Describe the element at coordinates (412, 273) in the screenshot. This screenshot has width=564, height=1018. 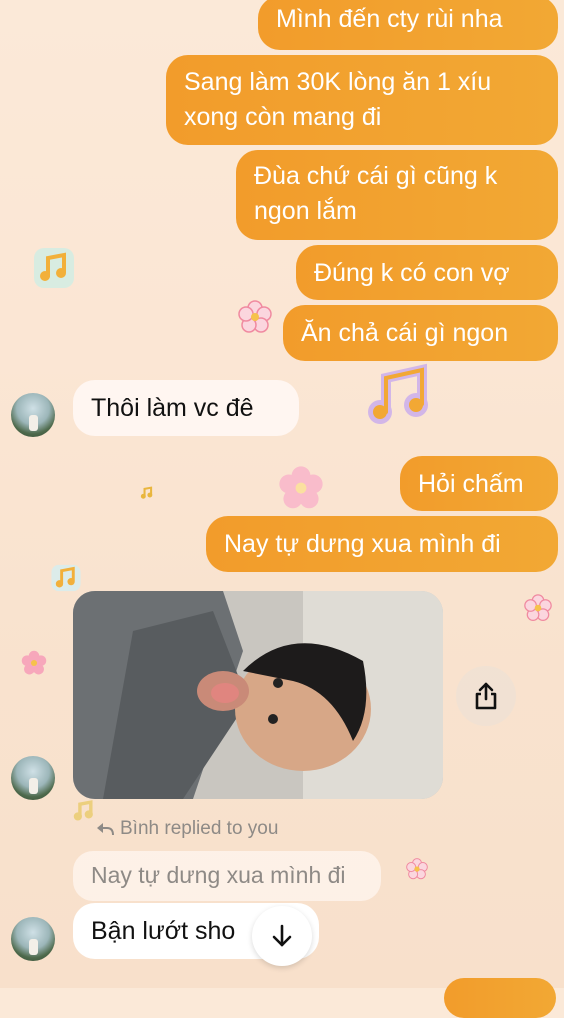
I see `message-text: Đúng k có con vợ` at that location.